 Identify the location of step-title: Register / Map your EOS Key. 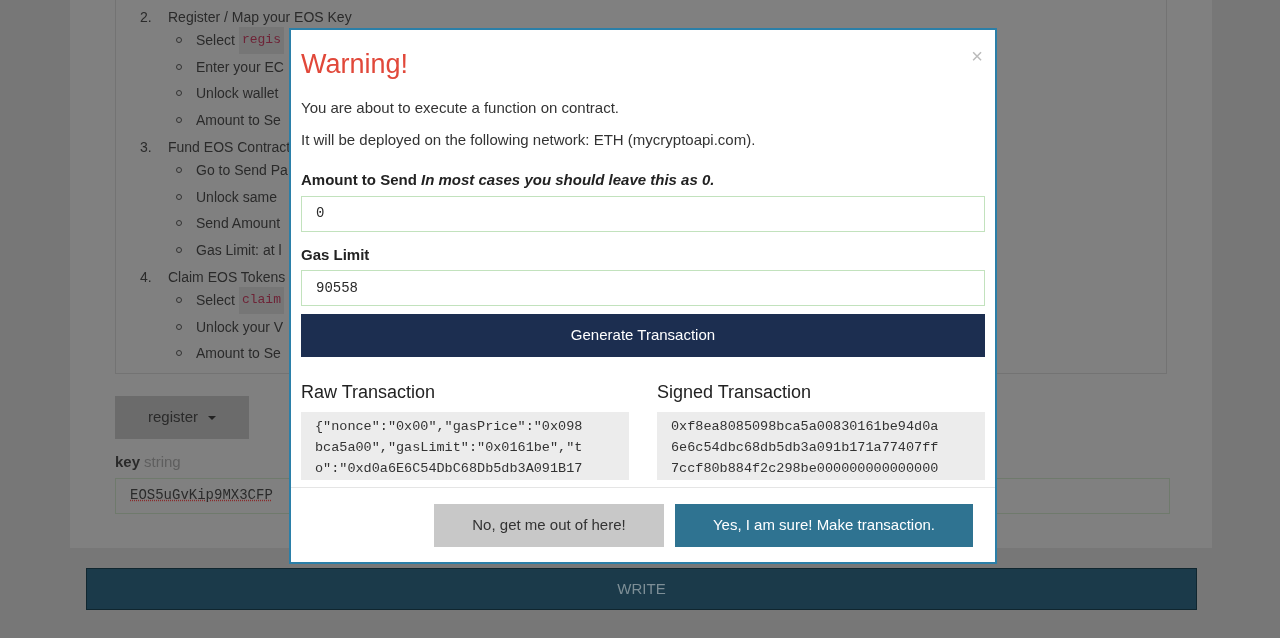
(260, 17).